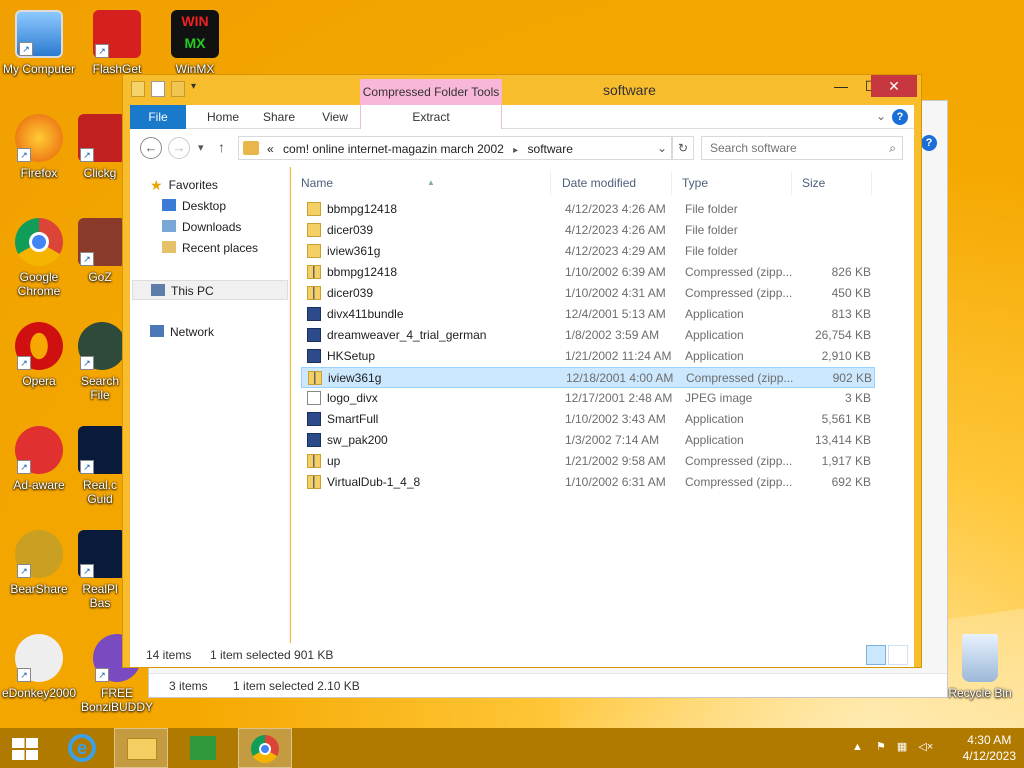 The width and height of the screenshot is (1024, 768). Describe the element at coordinates (203, 748) in the screenshot. I see `taskbar-store` at that location.